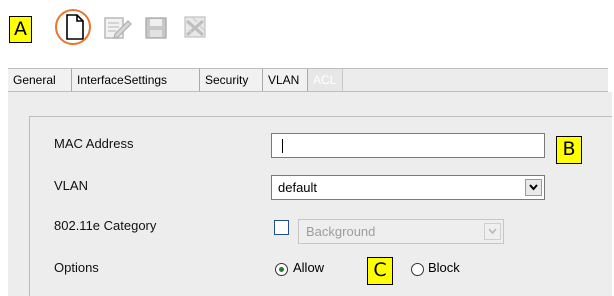  I want to click on mac-address-label: MAC Address, so click(94, 143).